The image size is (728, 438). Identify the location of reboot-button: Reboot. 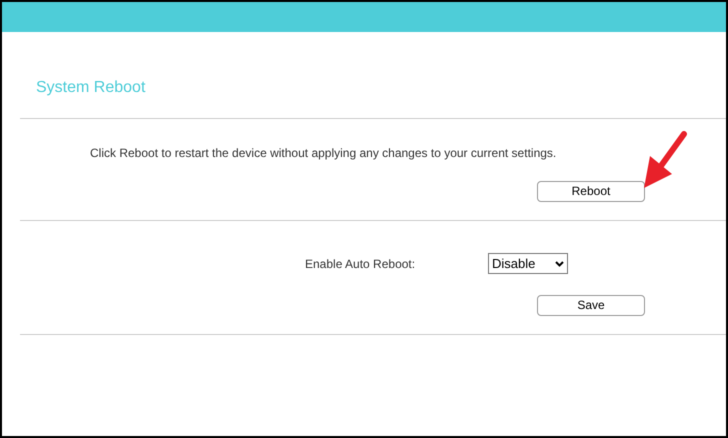
(591, 191).